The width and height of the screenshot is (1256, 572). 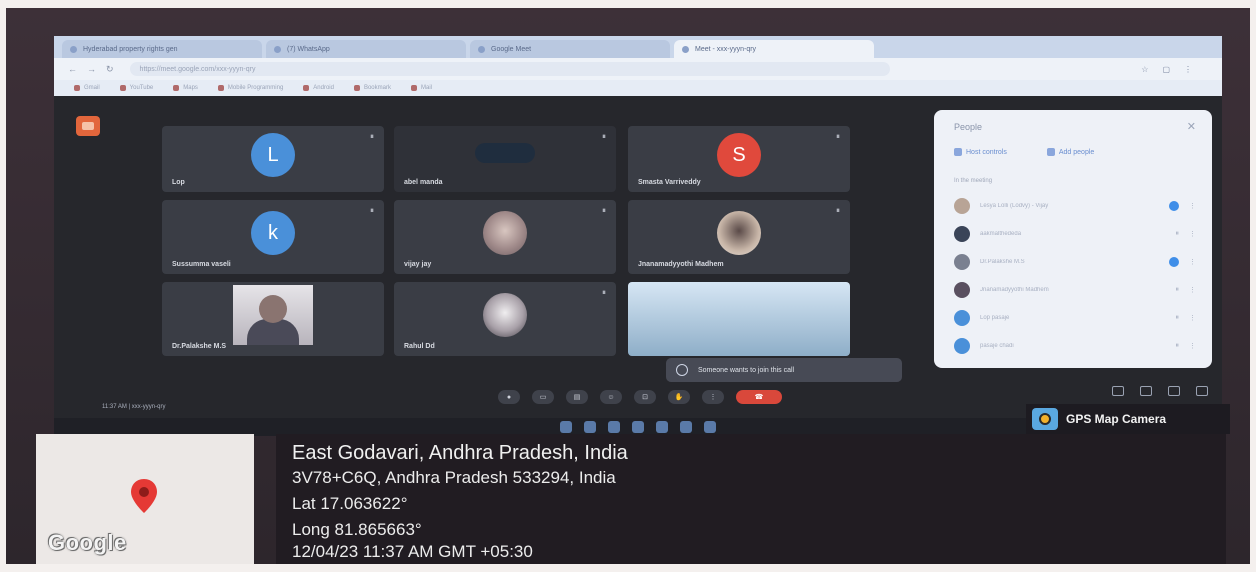 What do you see at coordinates (201, 264) in the screenshot?
I see `participant-name: Sussumma vaseli` at bounding box center [201, 264].